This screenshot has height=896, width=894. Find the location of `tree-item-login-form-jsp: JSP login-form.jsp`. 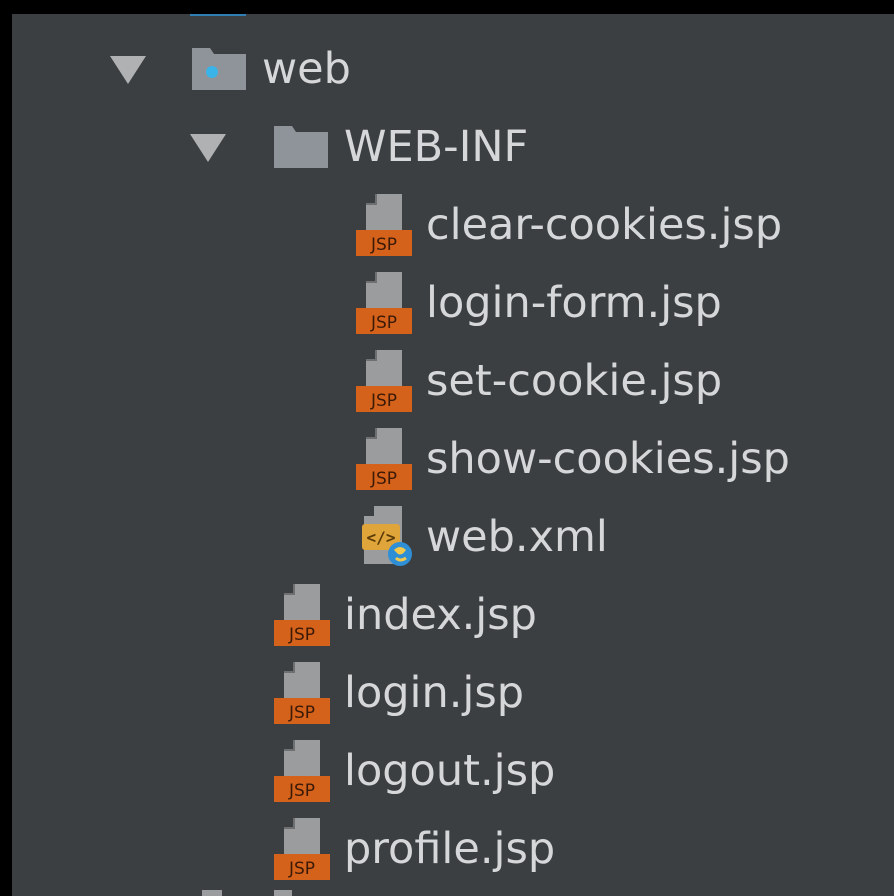

tree-item-login-form-jsp: JSP login-form.jsp is located at coordinates (453, 303).